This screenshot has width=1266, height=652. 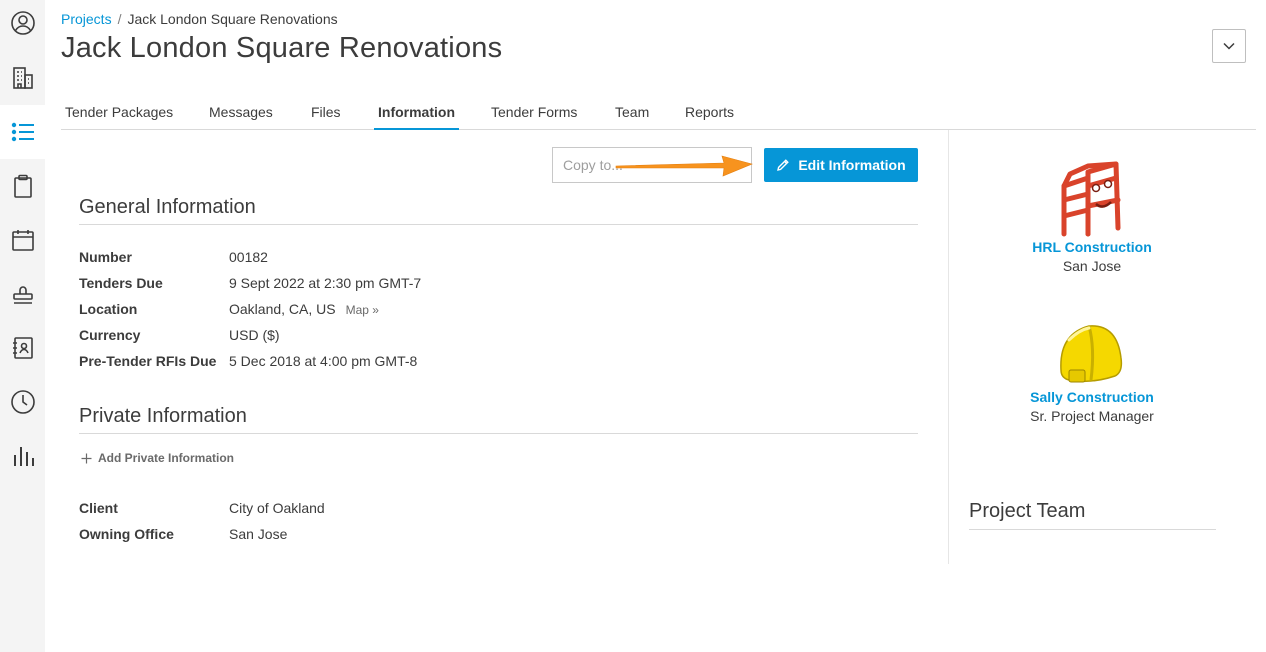 What do you see at coordinates (632, 117) in the screenshot?
I see `tab-team: Team` at bounding box center [632, 117].